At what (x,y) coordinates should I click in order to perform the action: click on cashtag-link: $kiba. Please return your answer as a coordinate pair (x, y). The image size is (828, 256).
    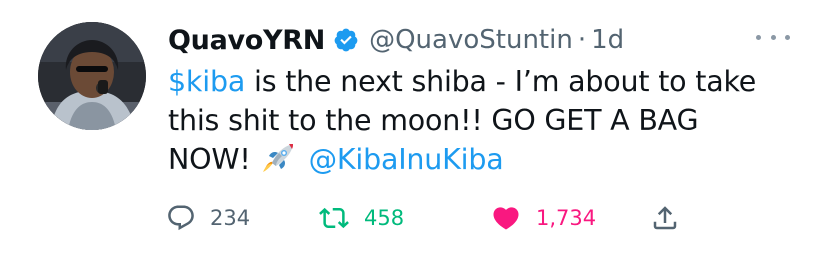
    Looking at the image, I should click on (206, 81).